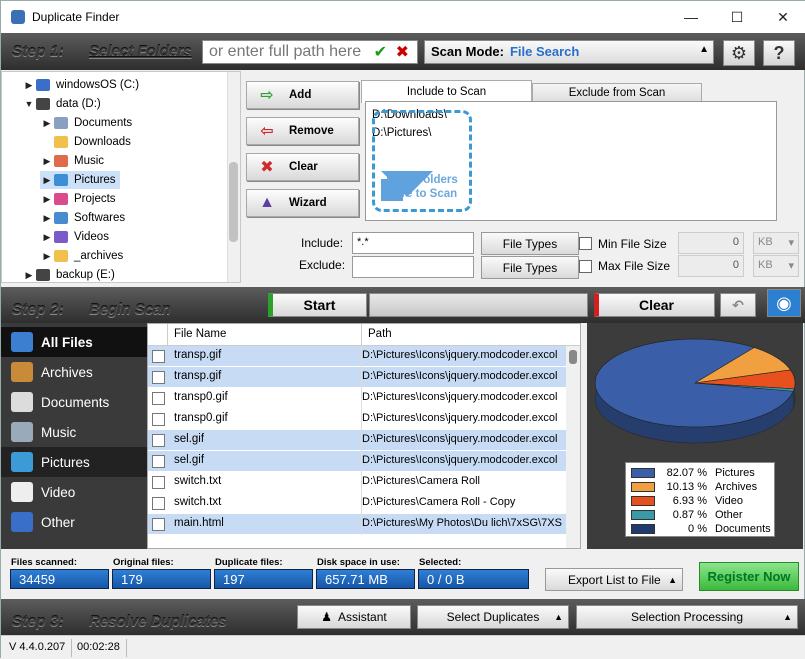  Describe the element at coordinates (74, 372) in the screenshot. I see `category-archives: Archives` at that location.